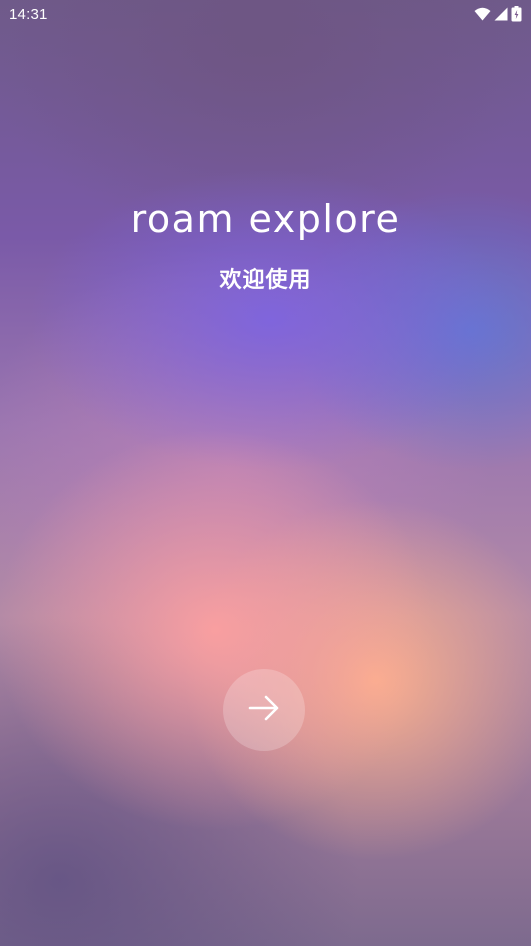 The image size is (531, 946). I want to click on brand-title: roam explore, so click(265, 219).